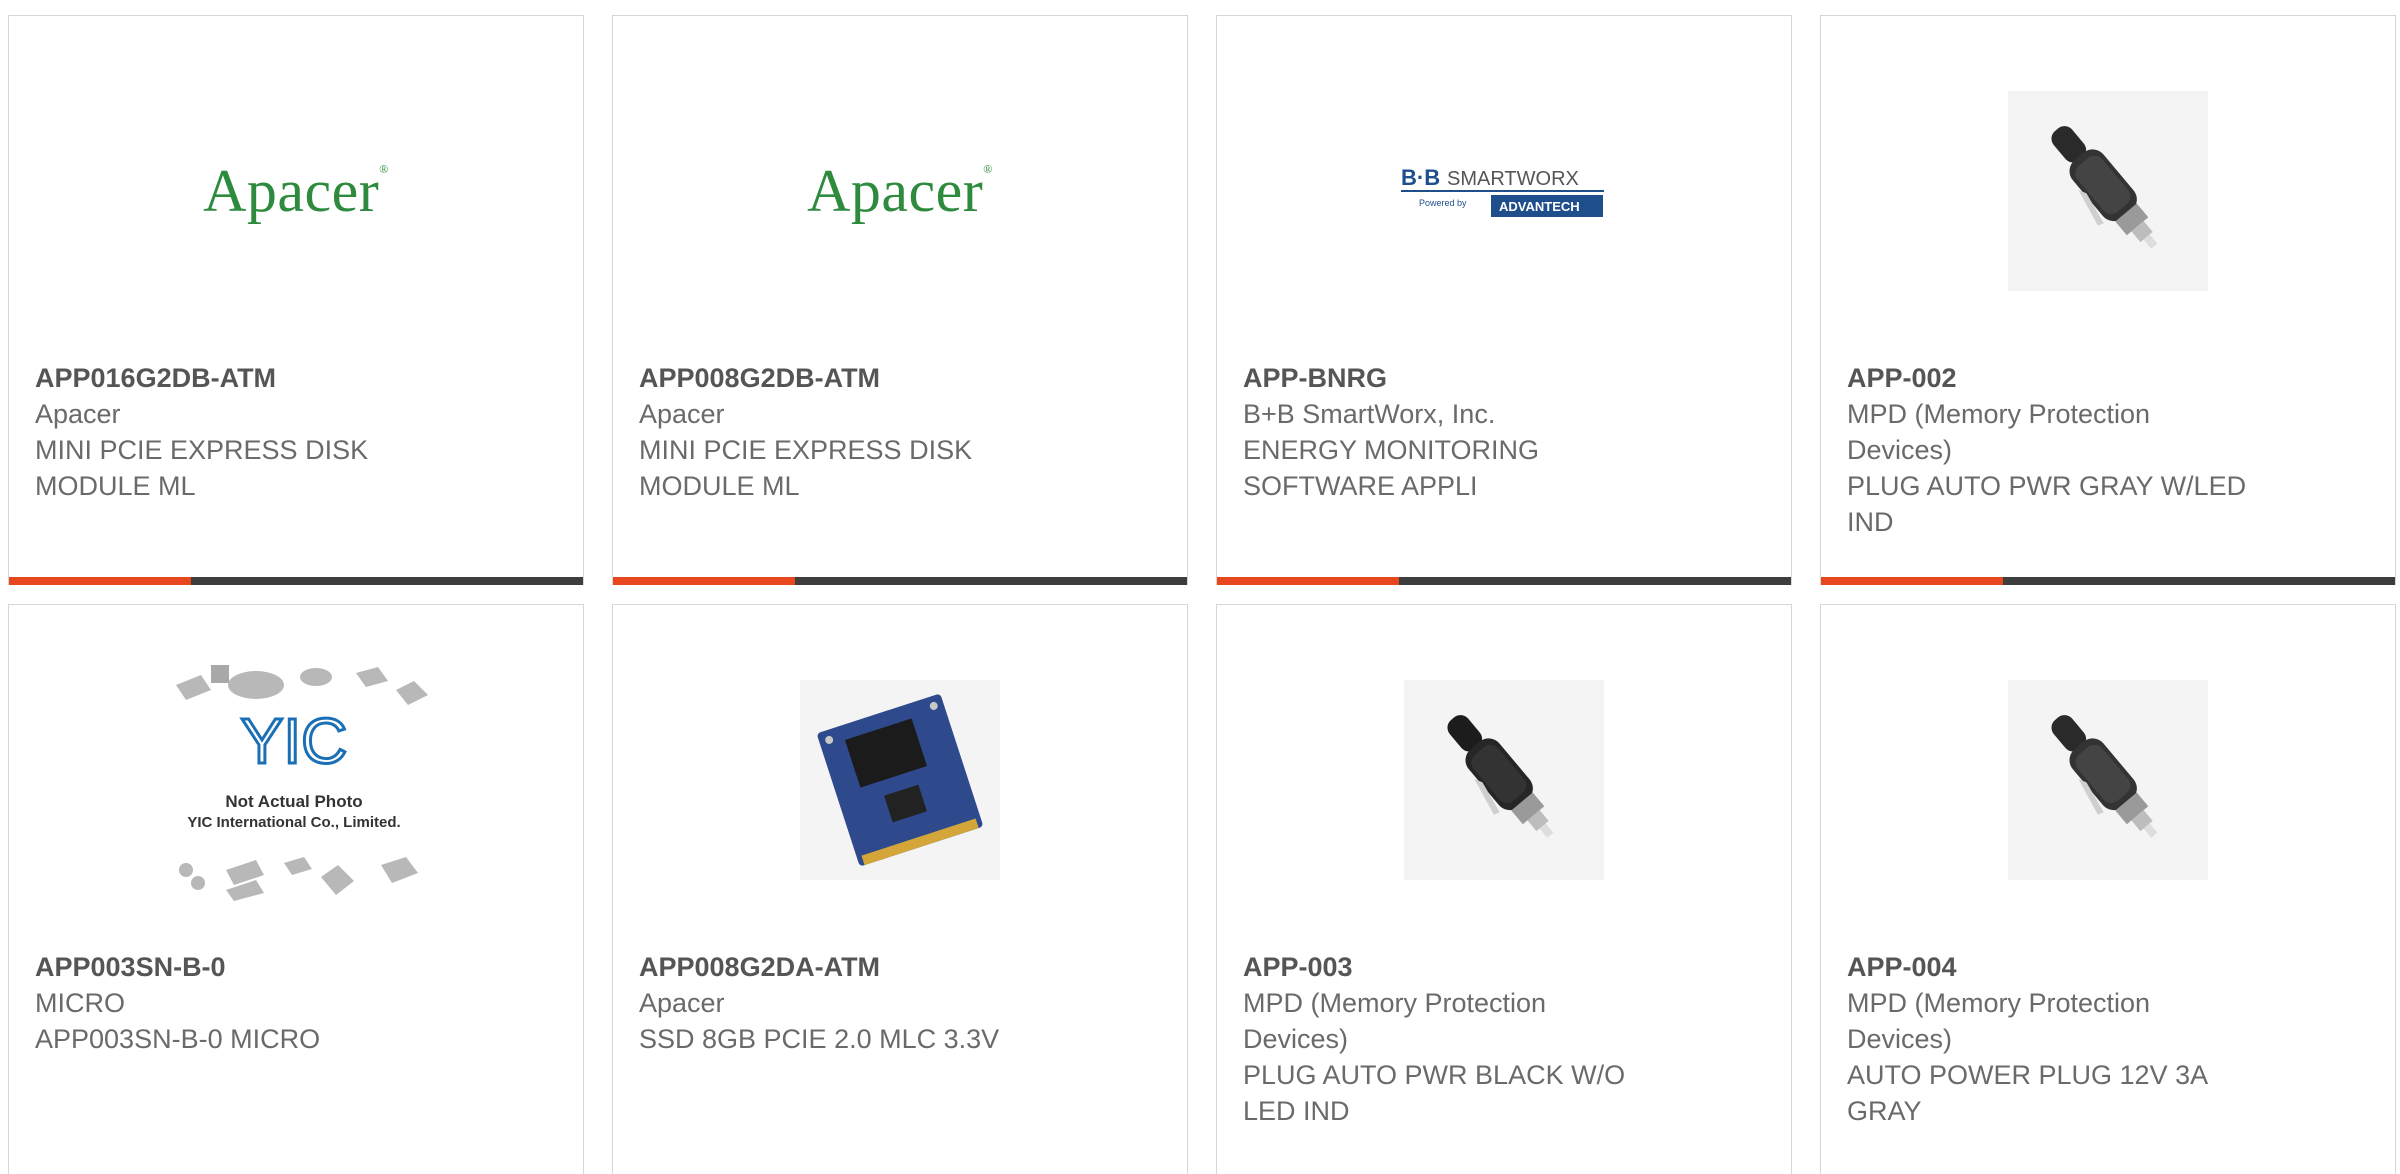  Describe the element at coordinates (1870, 522) in the screenshot. I see `product-line: IND` at that location.